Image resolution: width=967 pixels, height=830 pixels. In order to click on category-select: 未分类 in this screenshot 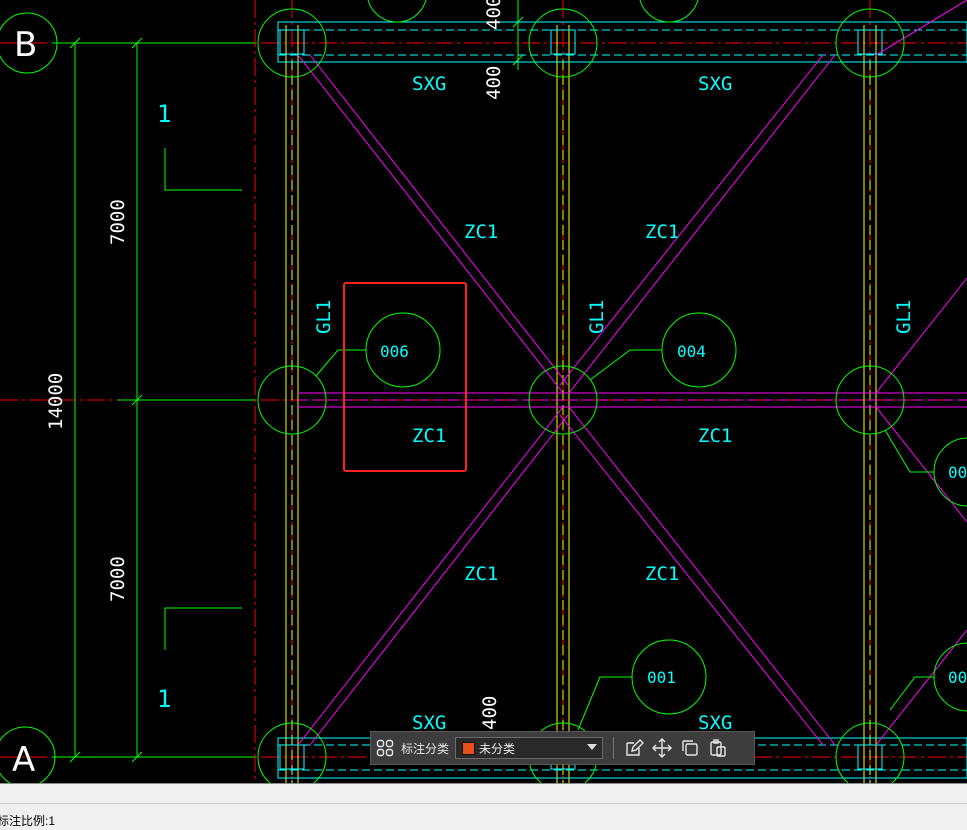, I will do `click(529, 748)`.